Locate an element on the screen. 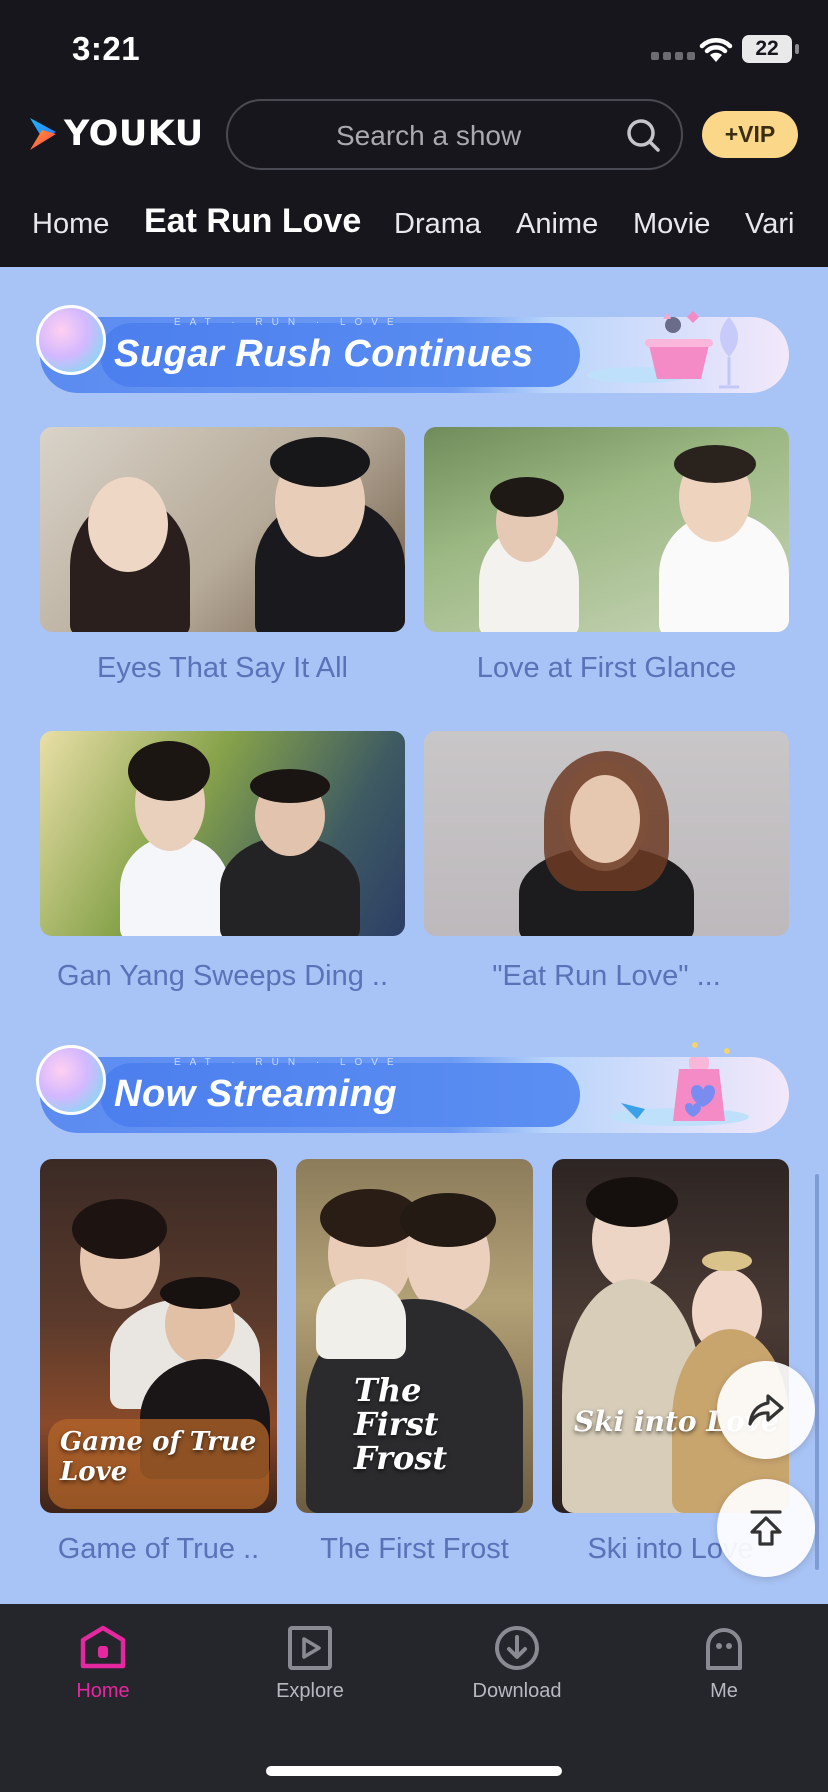  tab-home: Home is located at coordinates (70, 224).